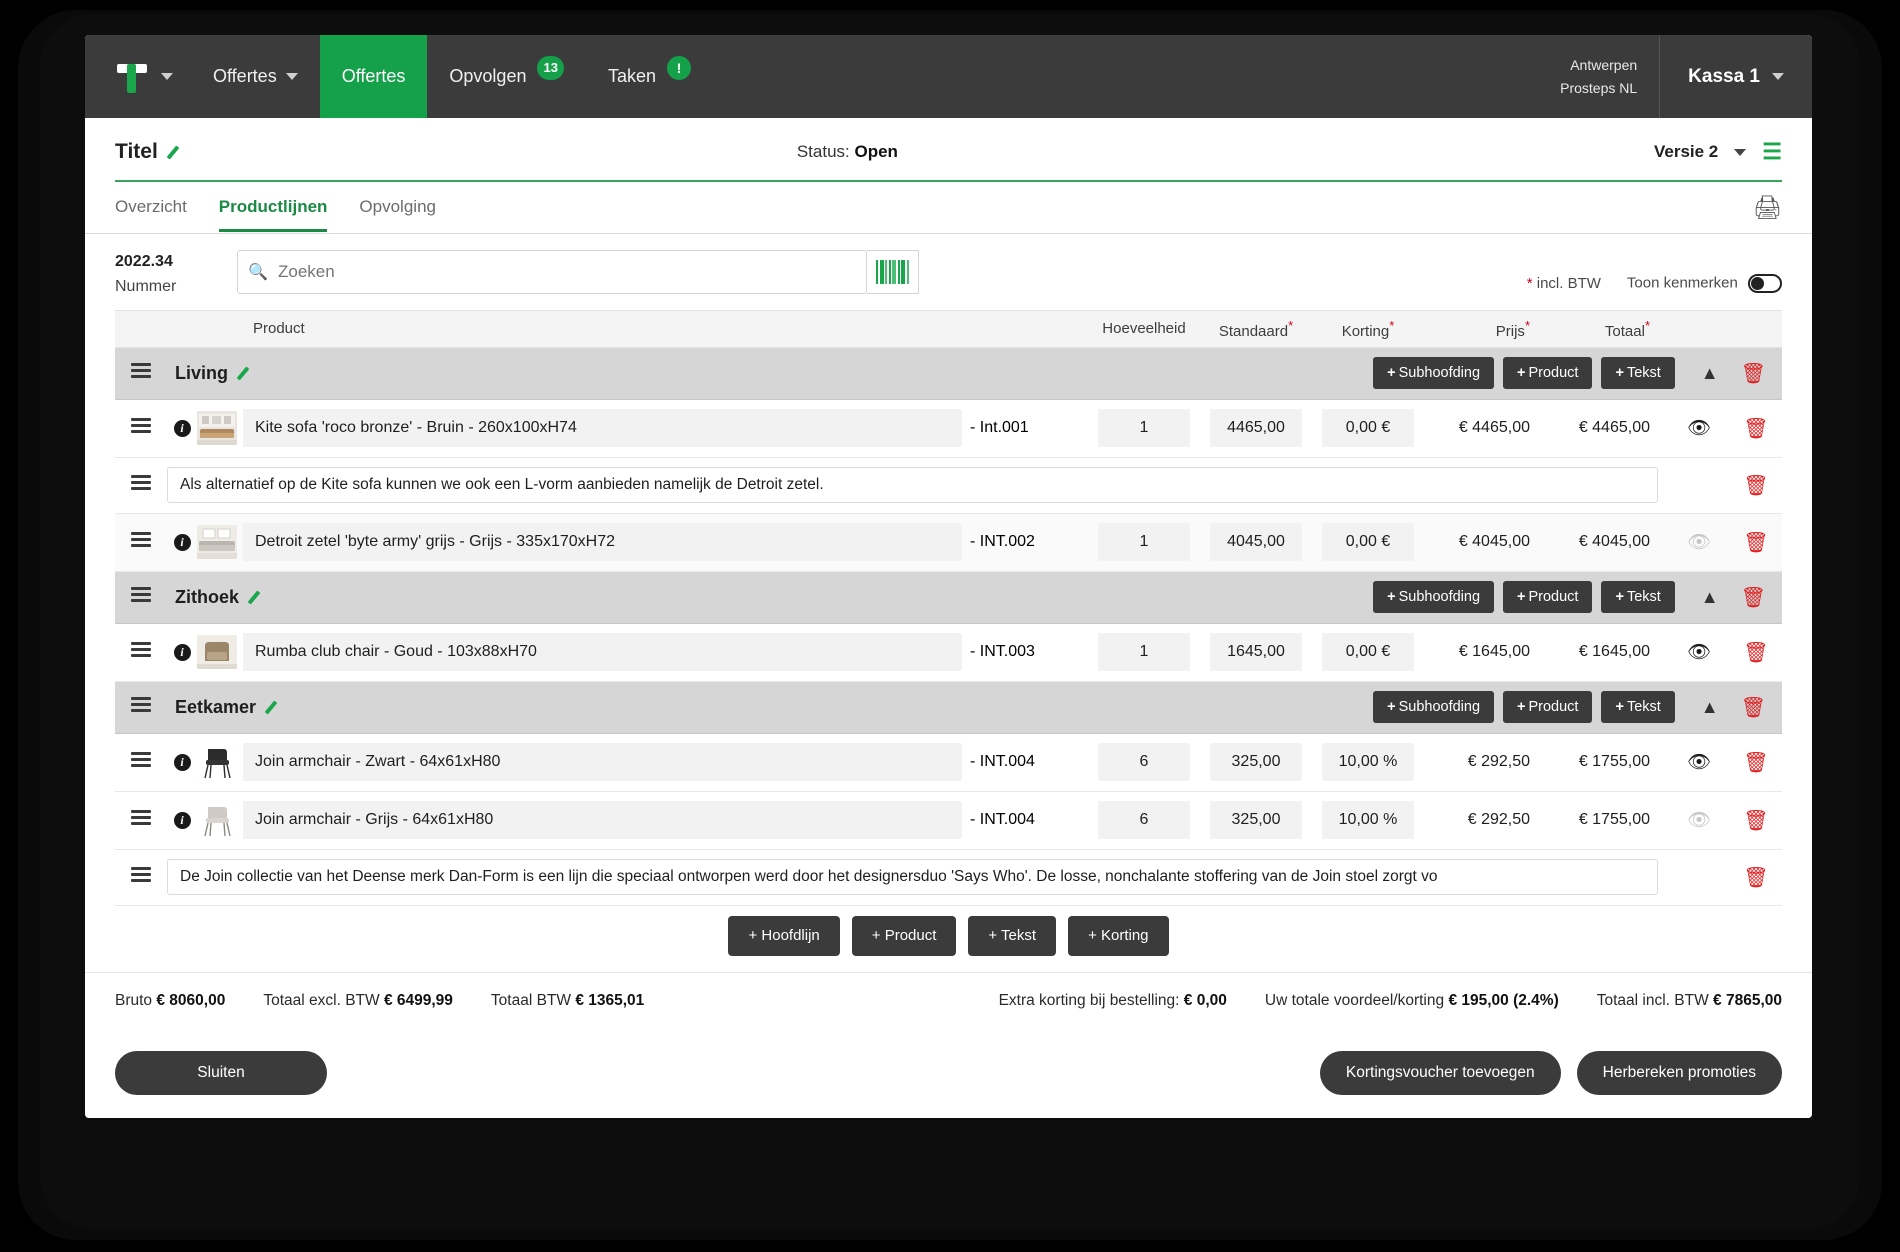 This screenshot has height=1252, width=1900. I want to click on nav-item-opvolgen: Opvolgen 13, so click(506, 76).